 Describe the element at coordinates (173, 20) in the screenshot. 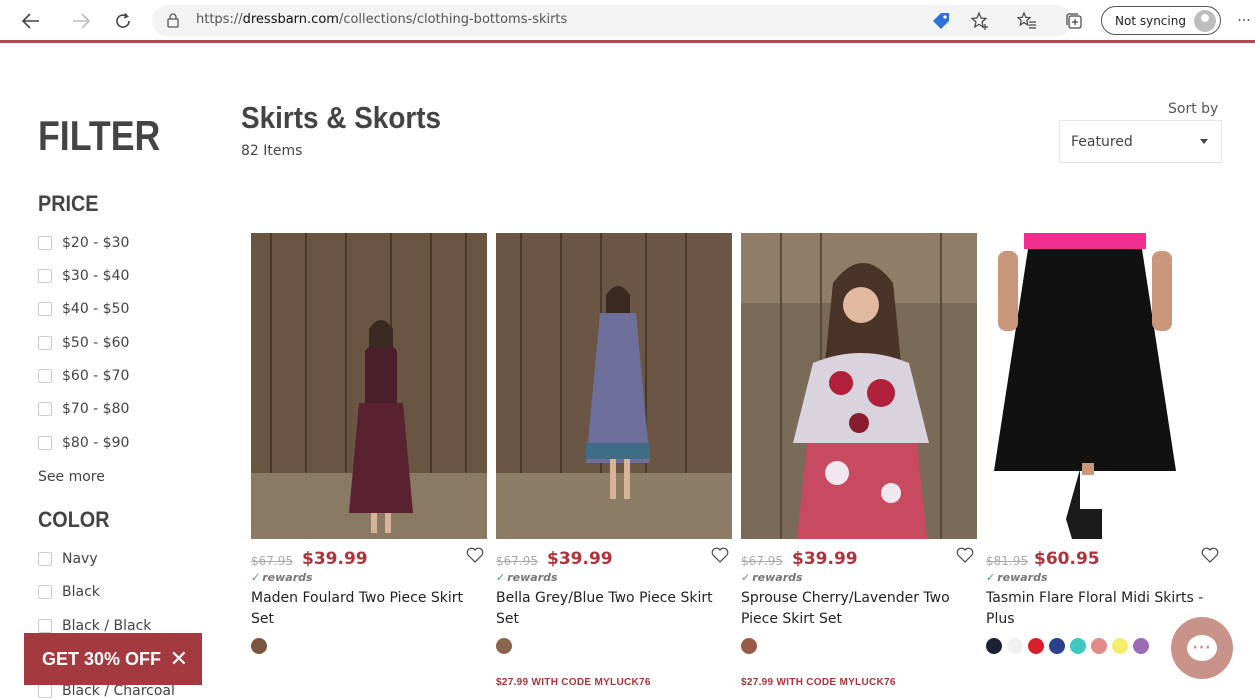

I see `lock-icon` at that location.